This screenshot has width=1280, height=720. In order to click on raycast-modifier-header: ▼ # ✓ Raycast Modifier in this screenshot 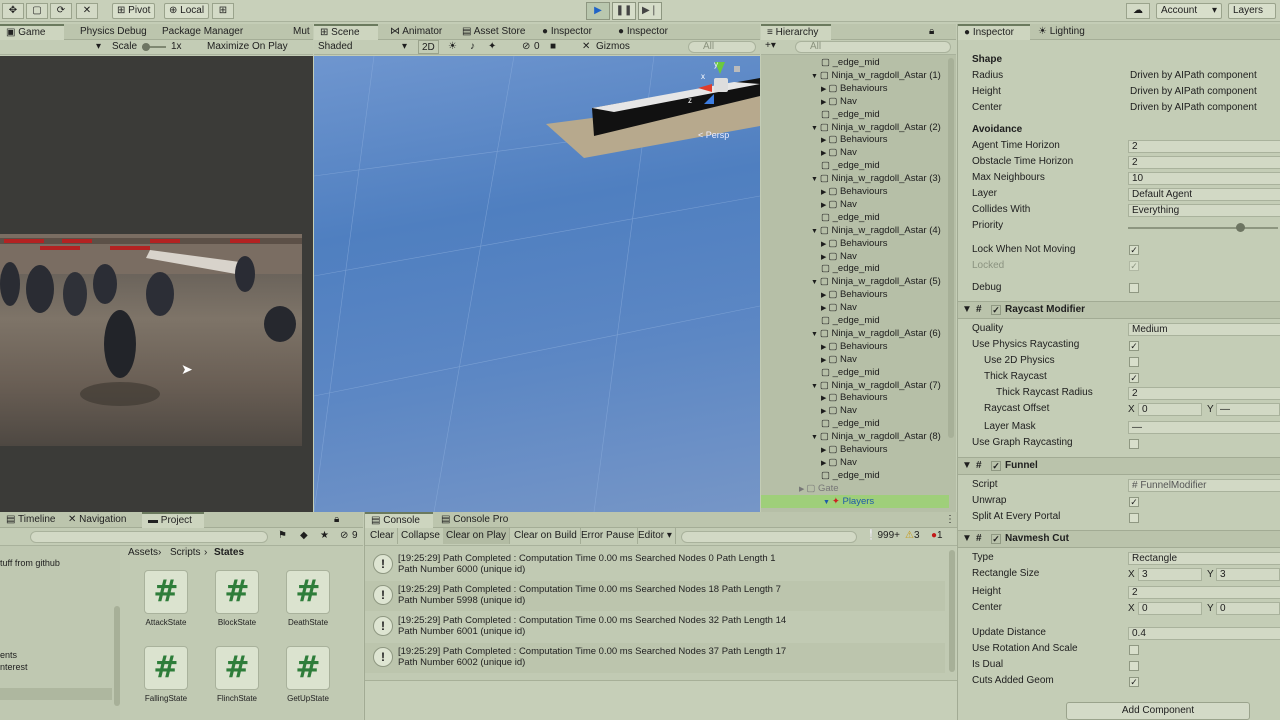, I will do `click(1119, 310)`.